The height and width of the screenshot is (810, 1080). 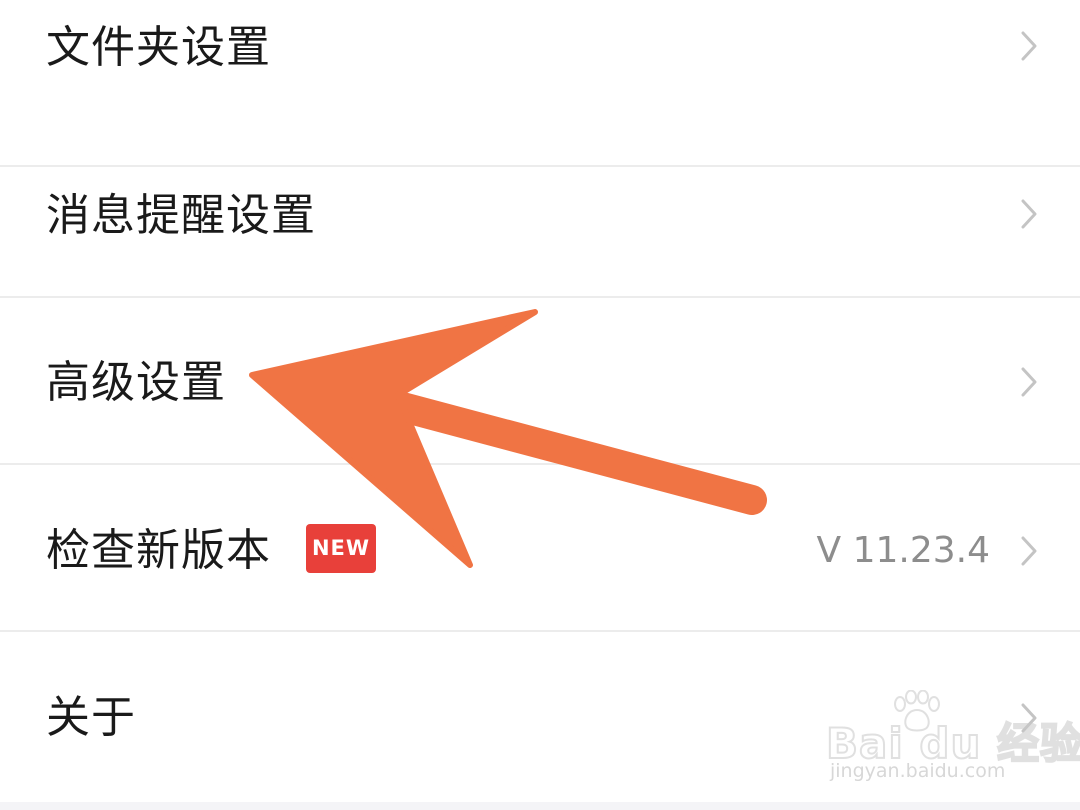 What do you see at coordinates (136, 382) in the screenshot?
I see `settings-row-label: 高级设置` at bounding box center [136, 382].